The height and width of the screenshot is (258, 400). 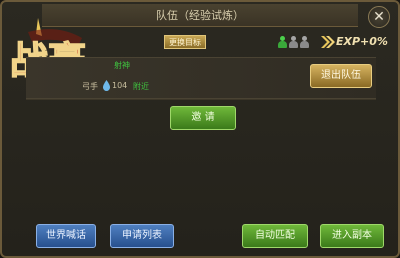 I want to click on auto-match-button: 自动匹配, so click(x=275, y=236).